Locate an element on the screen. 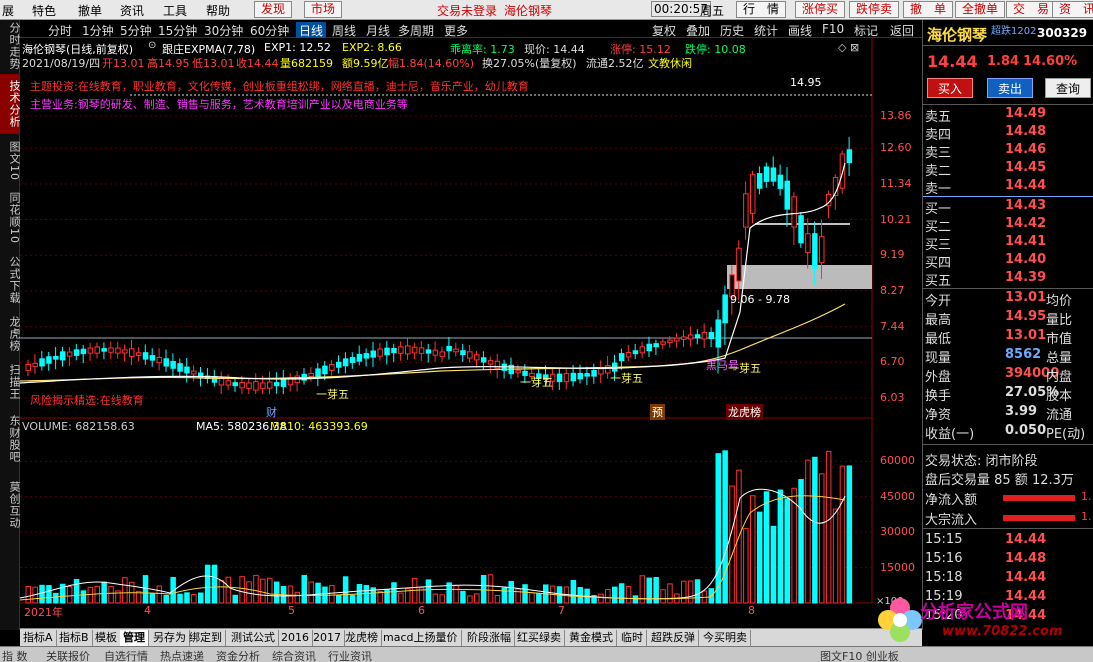 This screenshot has height=662, width=1093. tab-formula-download: 公式下载 is located at coordinates (10, 280).